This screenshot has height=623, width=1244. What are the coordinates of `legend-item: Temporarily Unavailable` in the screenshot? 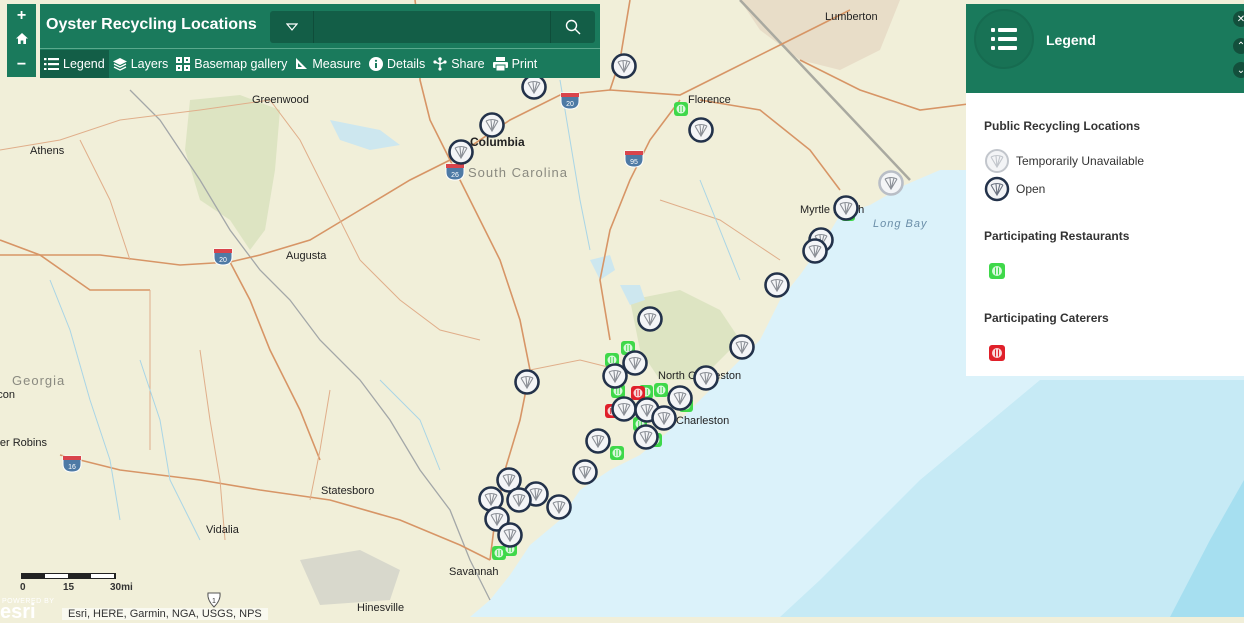 It's located at (1105, 161).